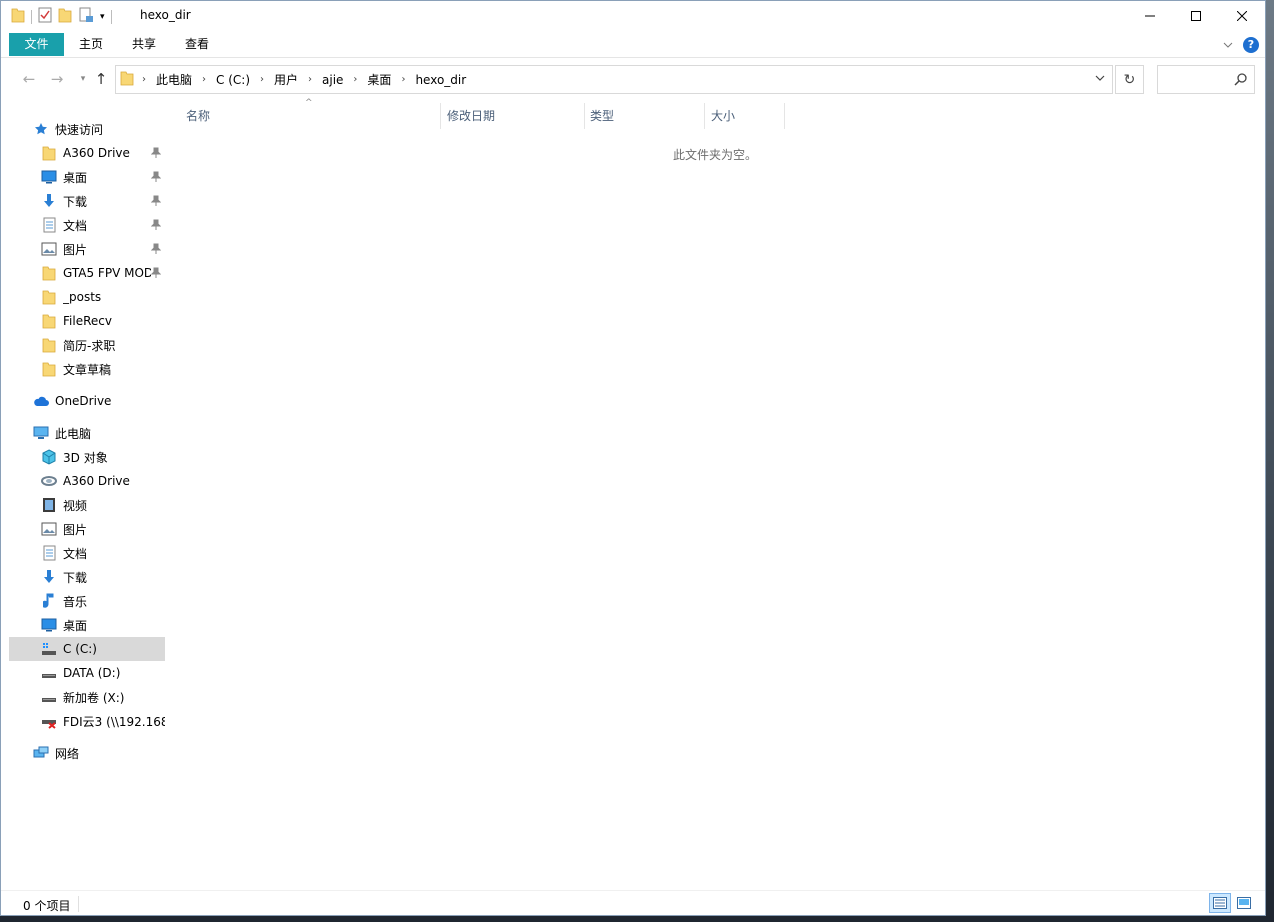 The width and height of the screenshot is (1274, 922). What do you see at coordinates (75, 249) in the screenshot?
I see `sidebar-item-label: 图片` at bounding box center [75, 249].